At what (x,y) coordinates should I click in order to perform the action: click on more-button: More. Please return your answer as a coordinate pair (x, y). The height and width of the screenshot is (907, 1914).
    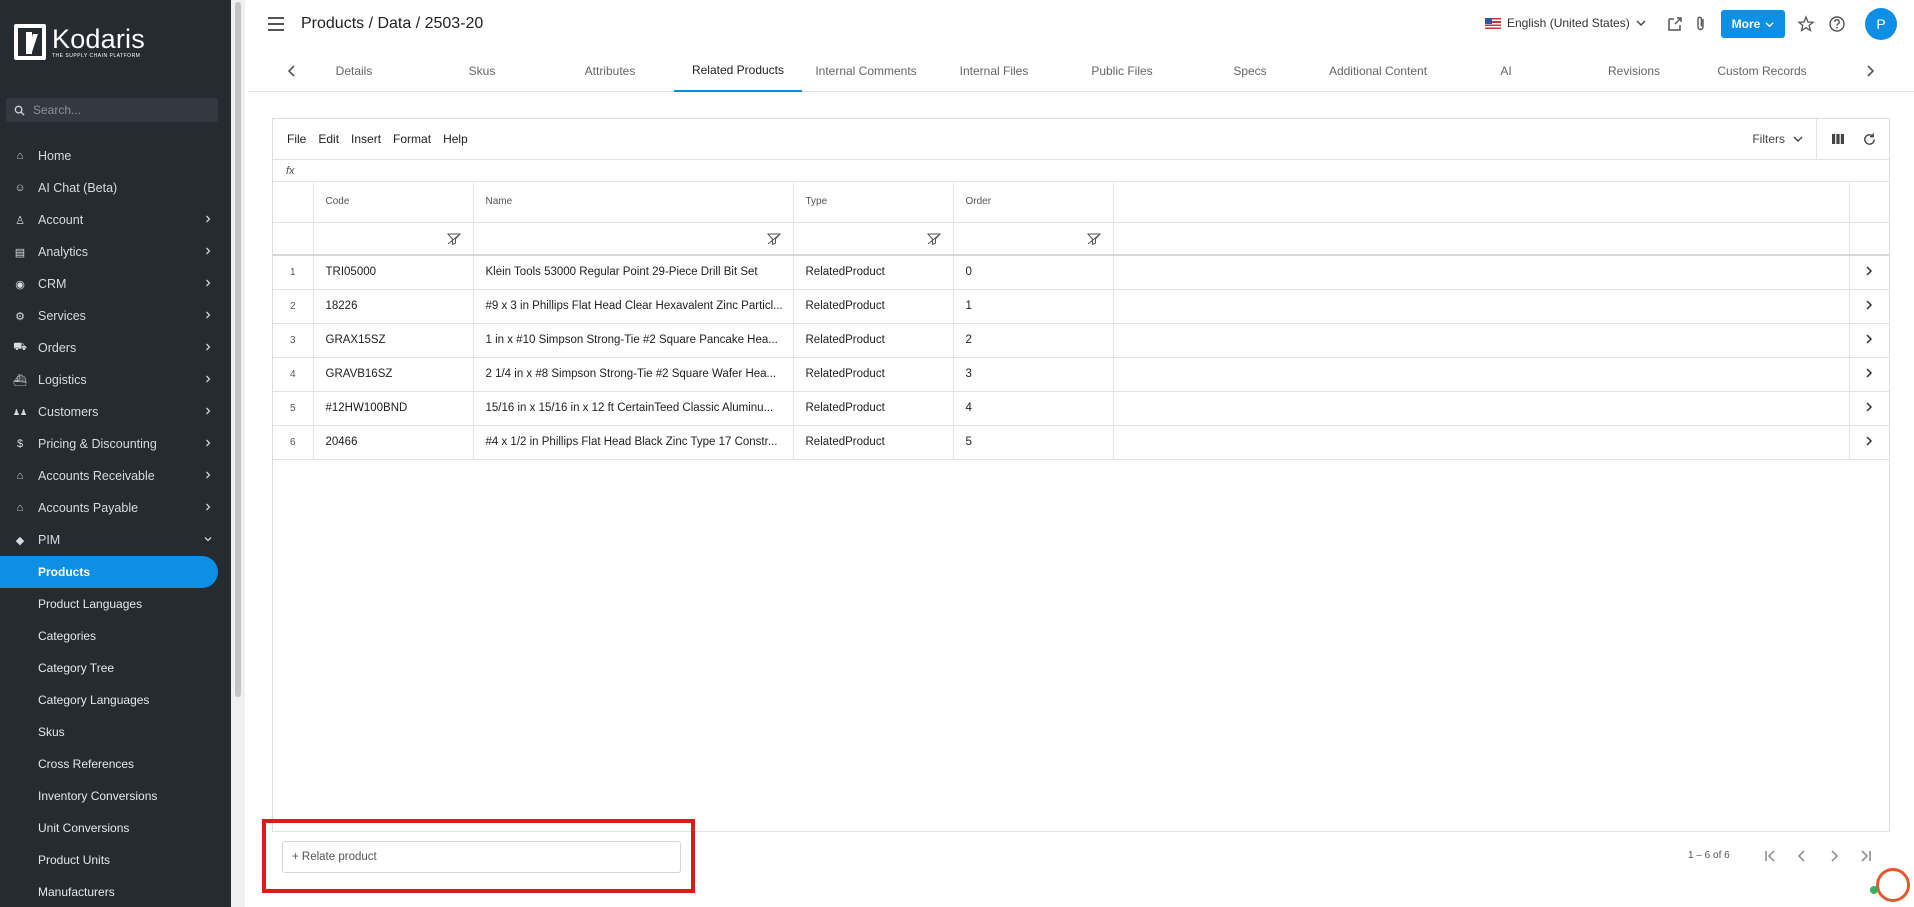
    Looking at the image, I should click on (1753, 24).